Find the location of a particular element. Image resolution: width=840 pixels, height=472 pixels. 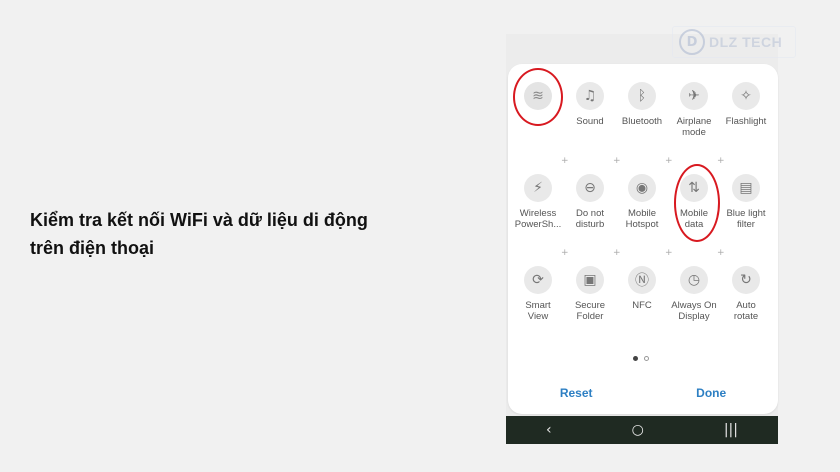

tile-nfc: Ⓝ NFC is located at coordinates (642, 305).